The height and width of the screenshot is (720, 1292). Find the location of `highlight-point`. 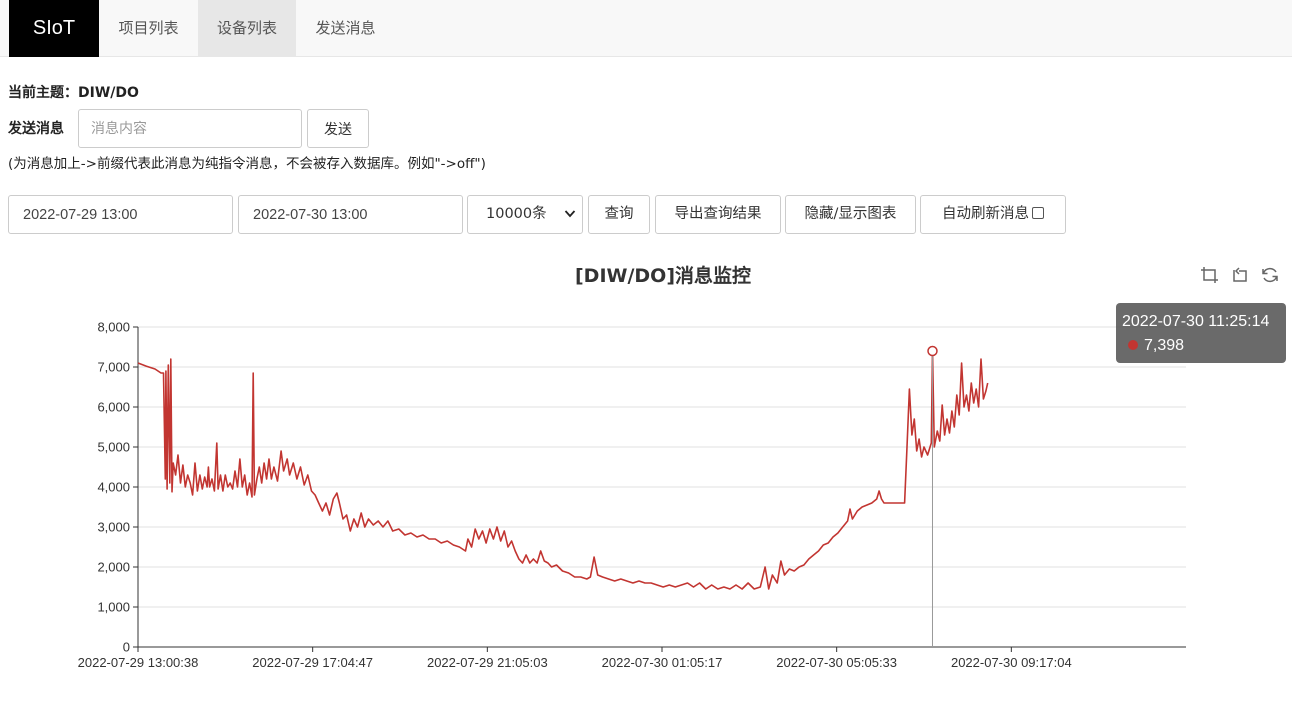

highlight-point is located at coordinates (932, 351).